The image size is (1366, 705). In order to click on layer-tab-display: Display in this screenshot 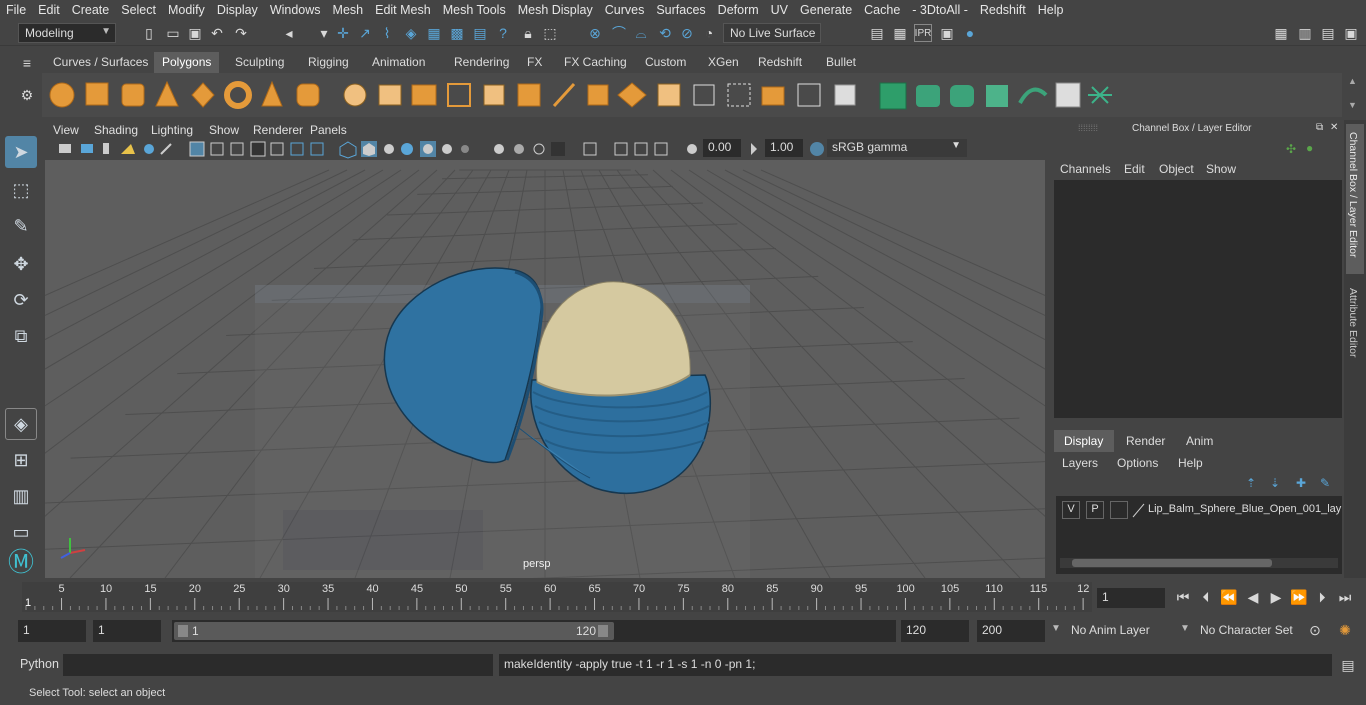, I will do `click(1084, 441)`.